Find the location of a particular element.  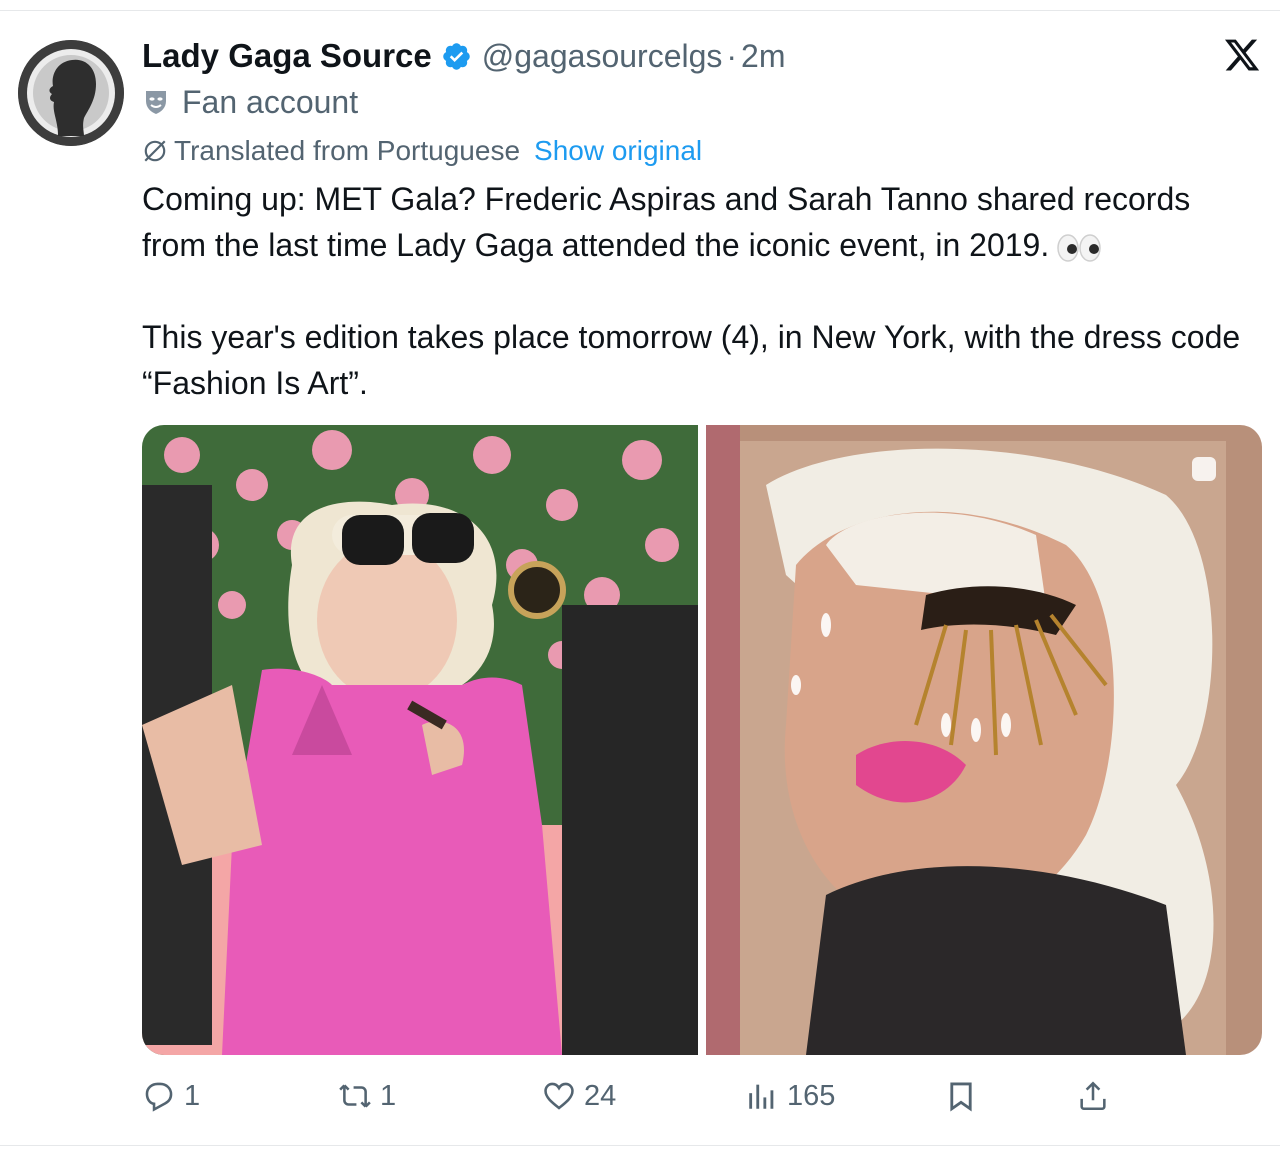

share-upload-icon is located at coordinates (1093, 1096).